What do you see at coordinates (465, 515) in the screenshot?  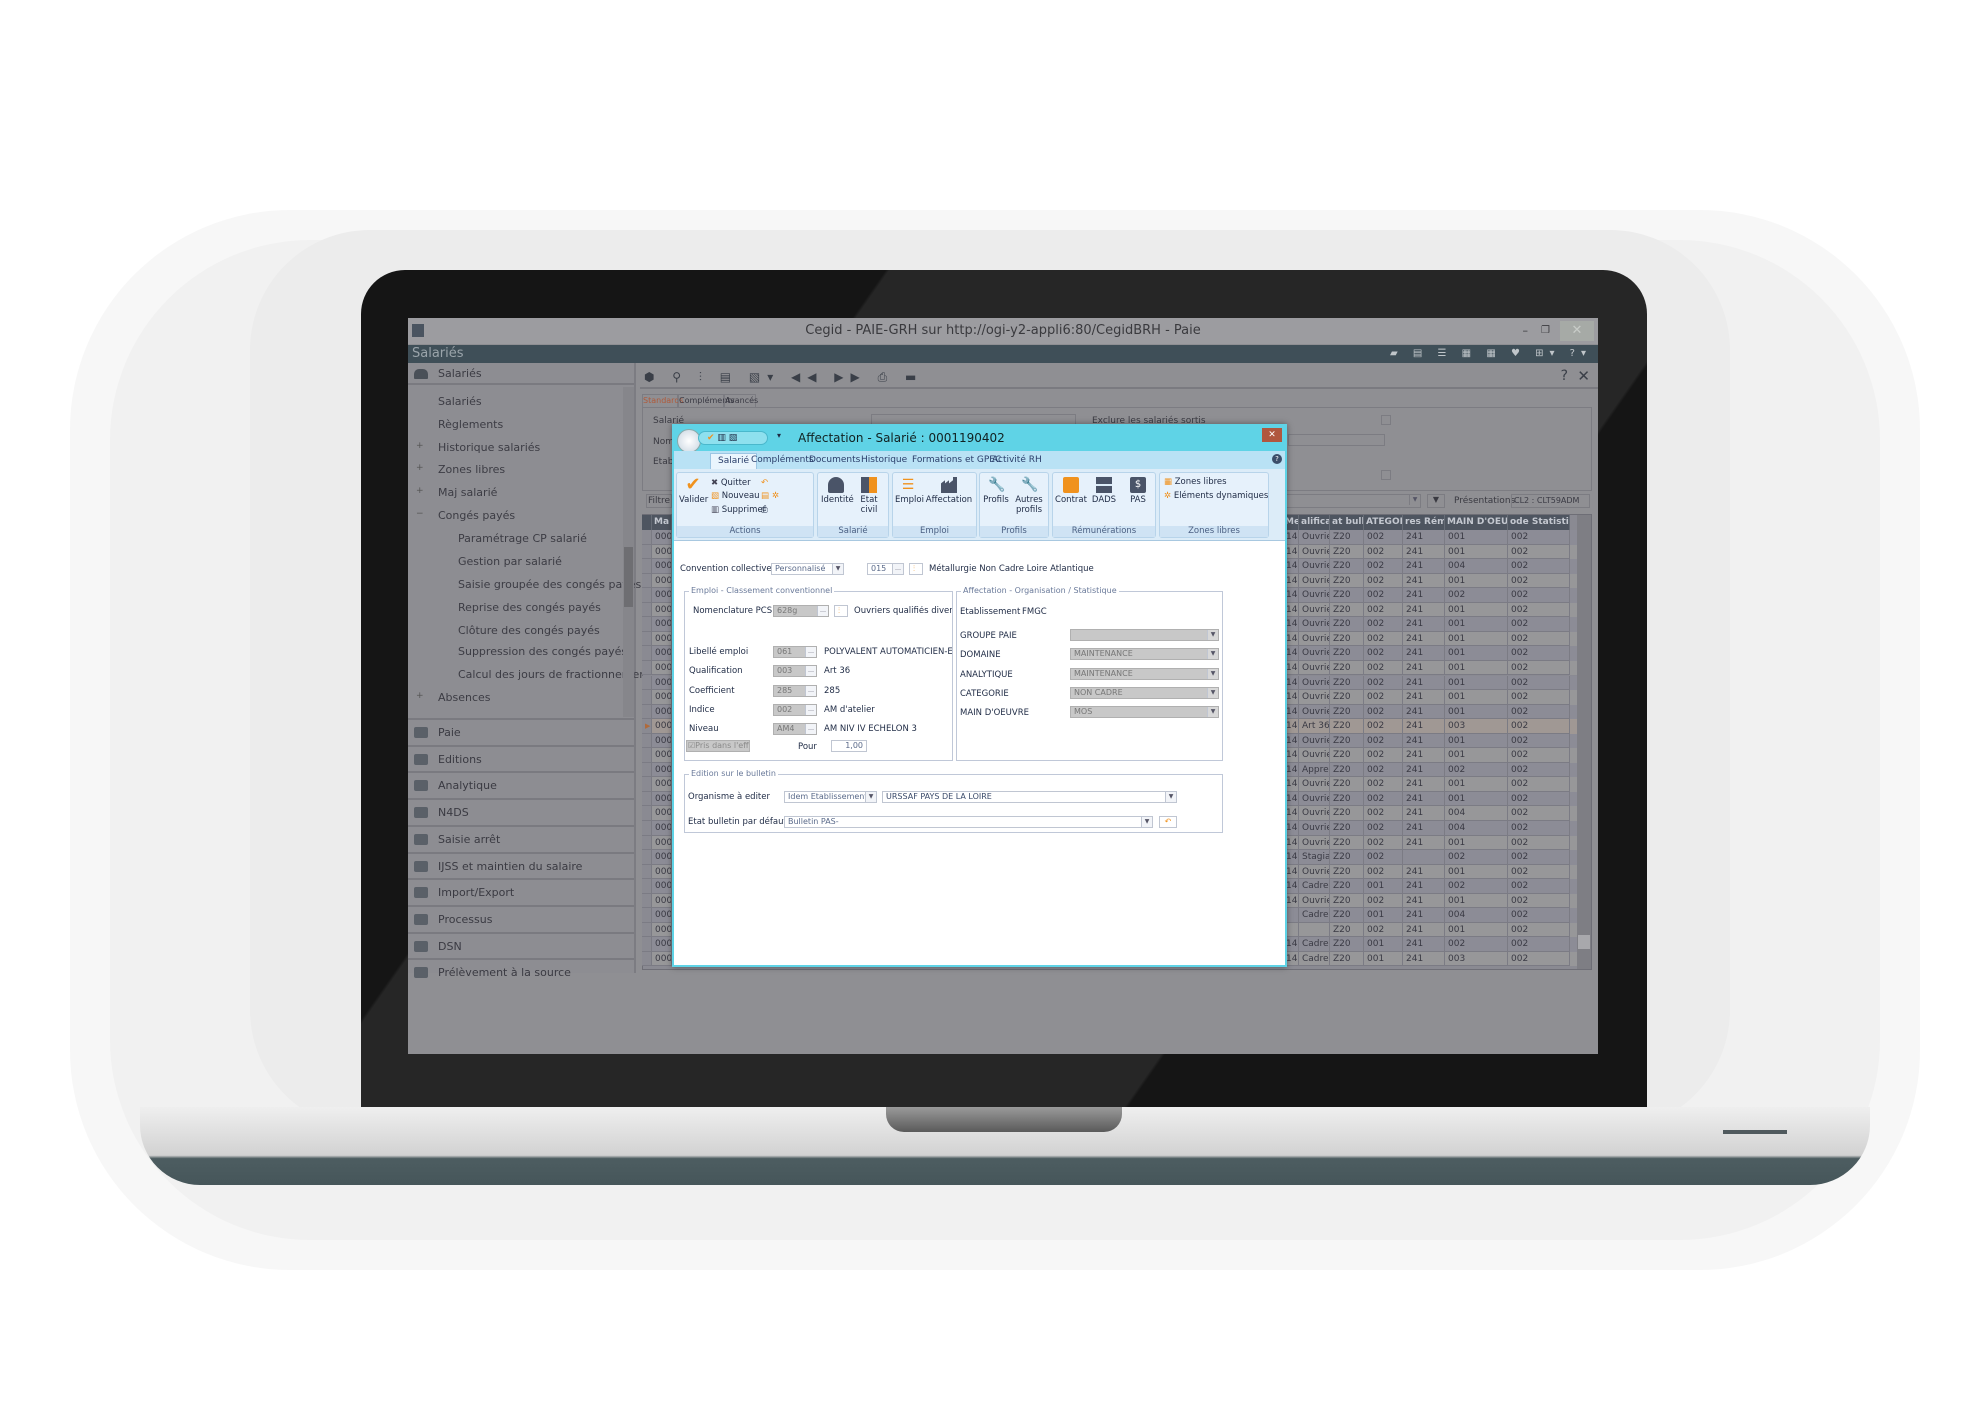 I see `sidebar-tree-item: − Congés payés` at bounding box center [465, 515].